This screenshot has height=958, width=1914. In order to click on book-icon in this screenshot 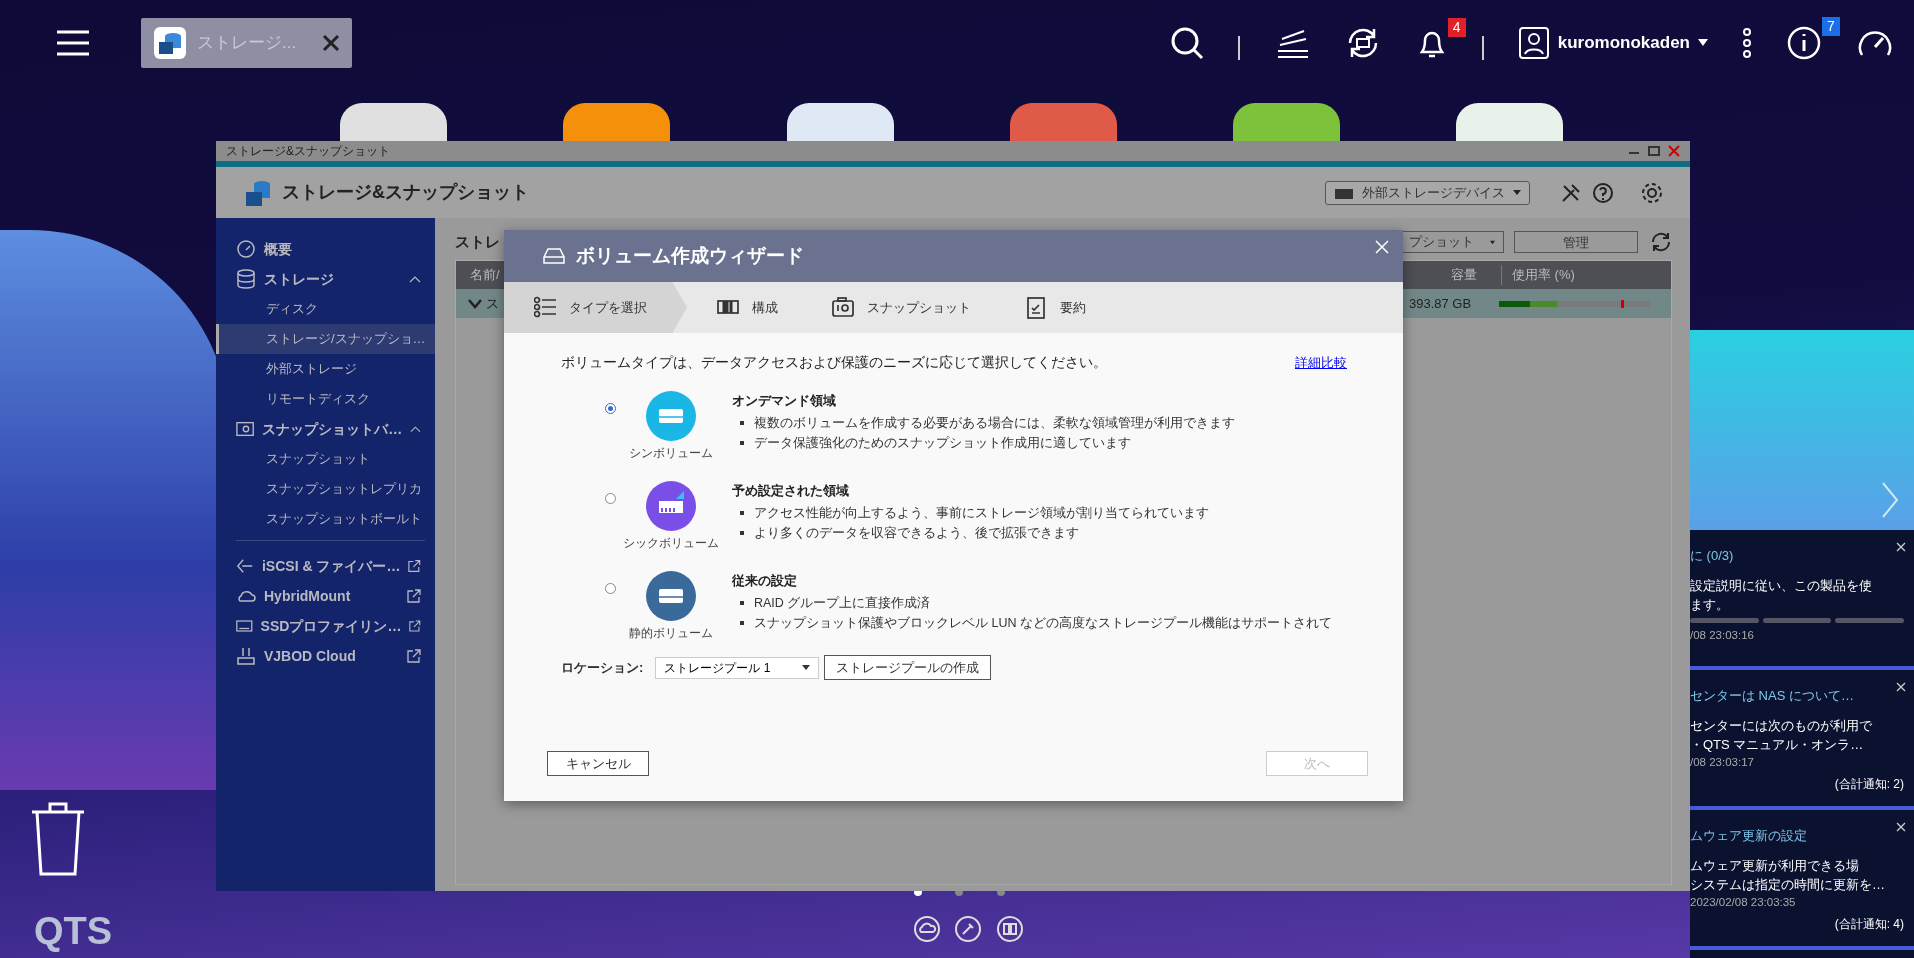, I will do `click(1010, 929)`.